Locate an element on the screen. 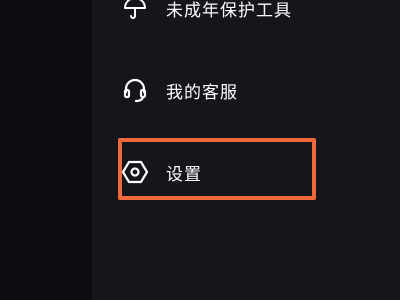  menu-item-label: 我的客服 is located at coordinates (202, 92).